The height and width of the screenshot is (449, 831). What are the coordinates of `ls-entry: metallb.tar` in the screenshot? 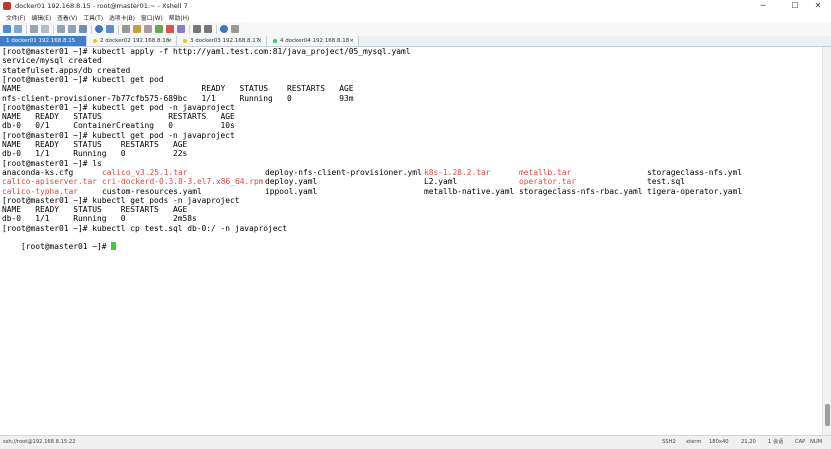 It's located at (545, 172).